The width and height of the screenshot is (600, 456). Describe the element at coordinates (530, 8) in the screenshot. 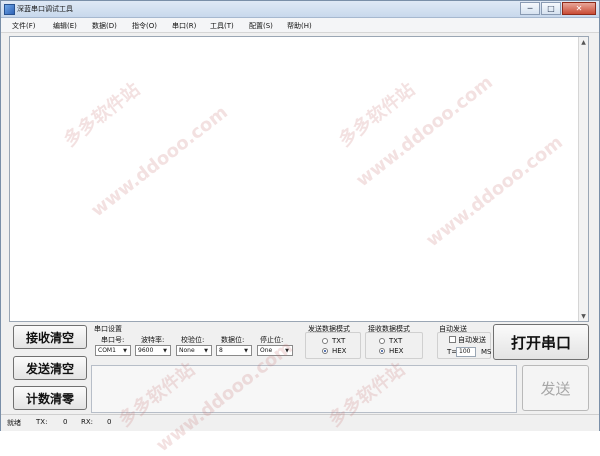

I see `minimize-button: ─` at that location.